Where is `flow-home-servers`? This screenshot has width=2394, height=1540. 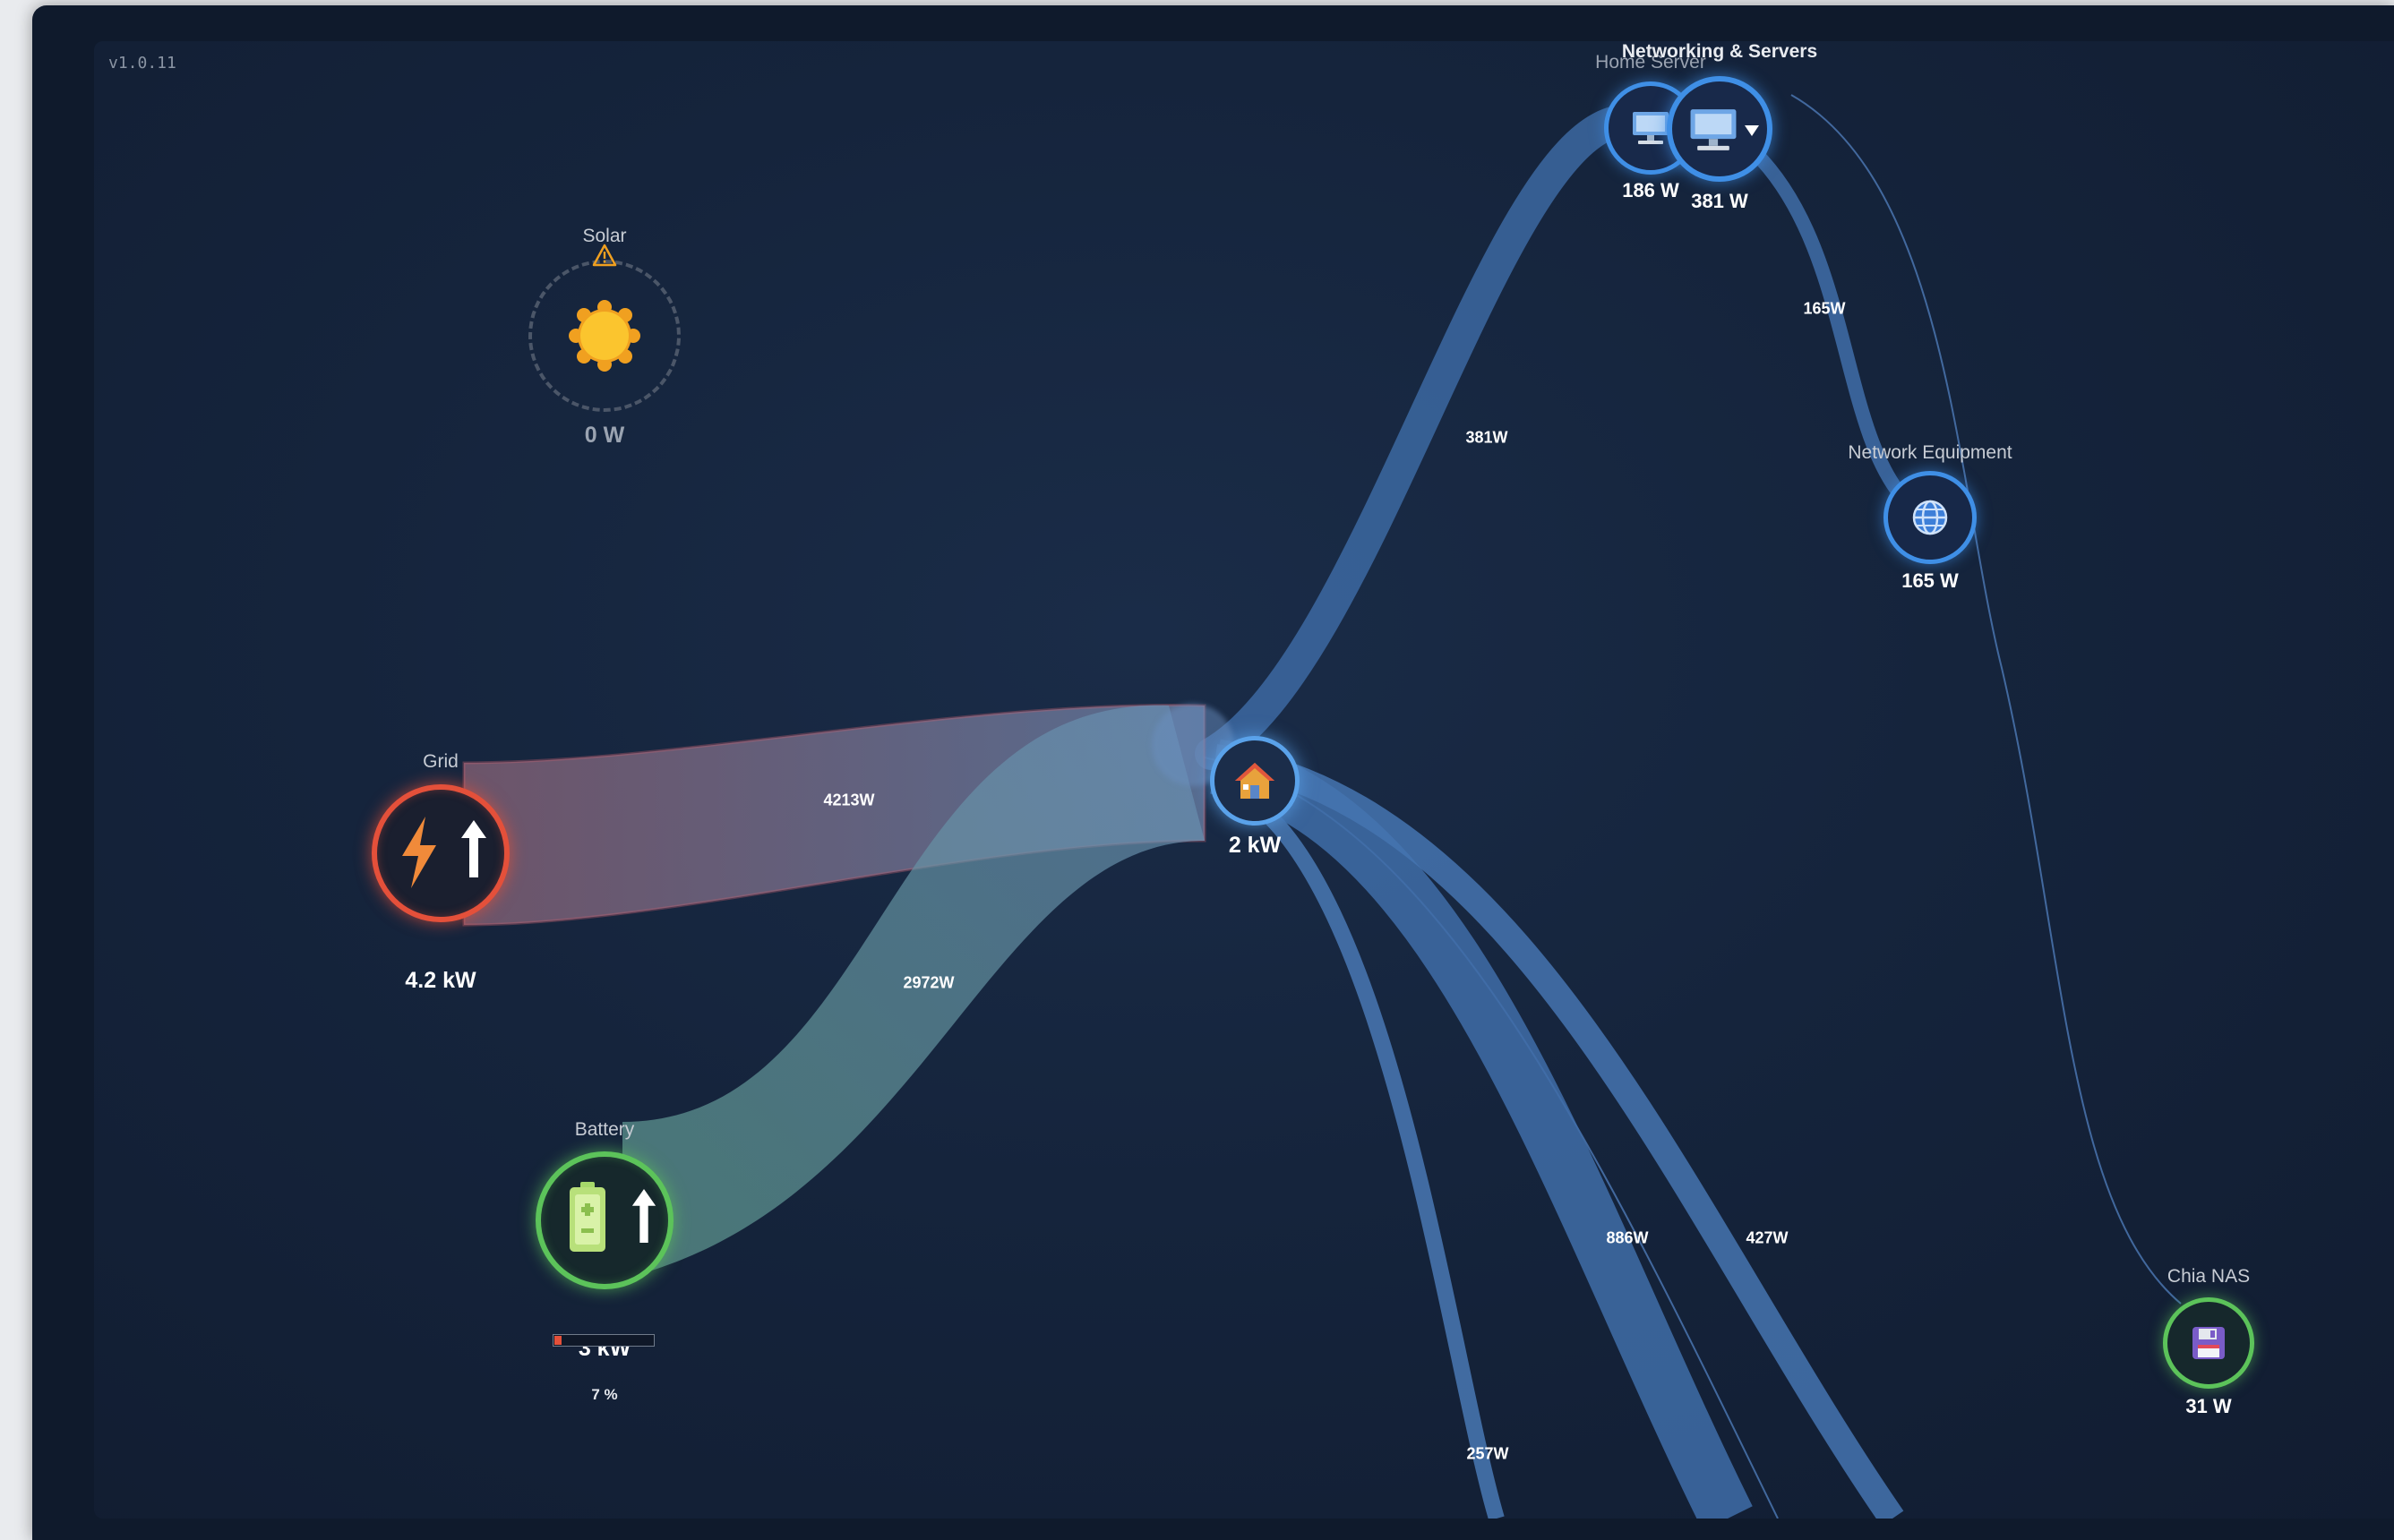 flow-home-servers is located at coordinates (1414, 438).